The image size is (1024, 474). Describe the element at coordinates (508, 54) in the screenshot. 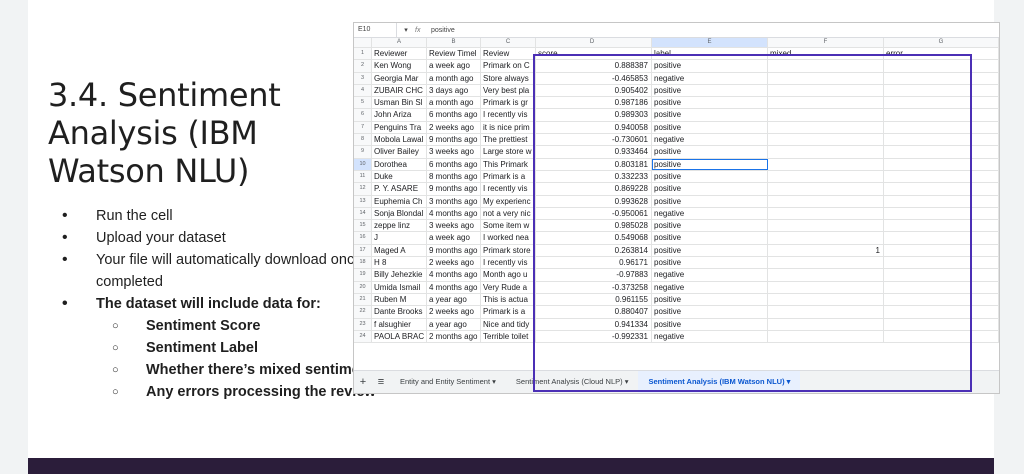

I see `header-cell: Review` at that location.